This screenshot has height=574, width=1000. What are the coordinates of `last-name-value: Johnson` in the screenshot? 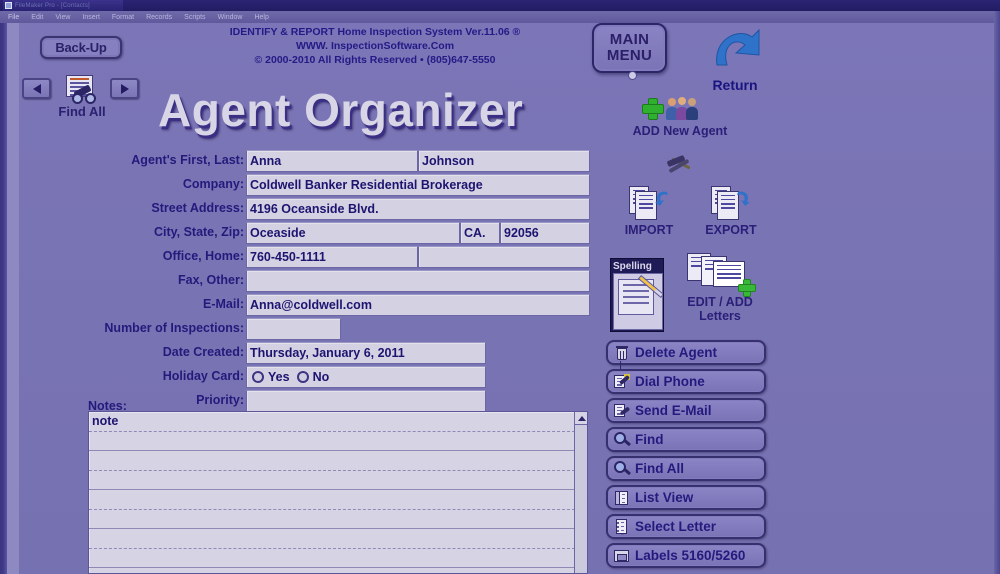 It's located at (448, 161).